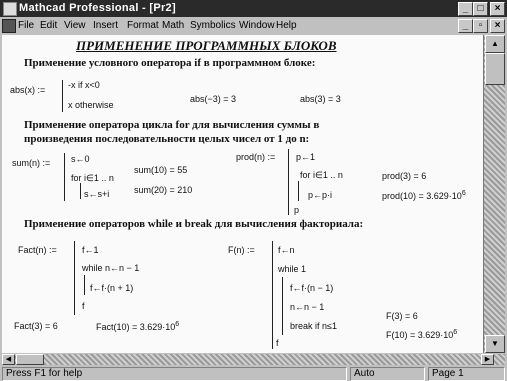 This screenshot has width=507, height=381. Describe the element at coordinates (206, 45) in the screenshot. I see `document-title: ПРИМЕНЕНИЕ ПРОГРАММНЫХ БЛОКОВ` at that location.